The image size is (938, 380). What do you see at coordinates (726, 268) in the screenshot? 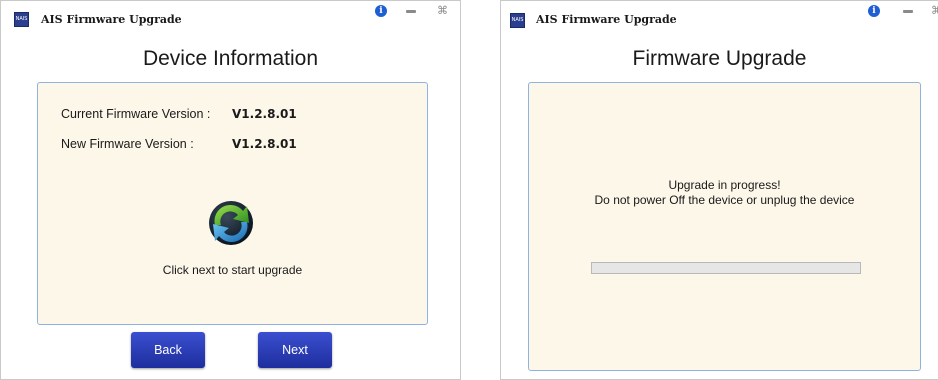
I see `progress-bar` at bounding box center [726, 268].